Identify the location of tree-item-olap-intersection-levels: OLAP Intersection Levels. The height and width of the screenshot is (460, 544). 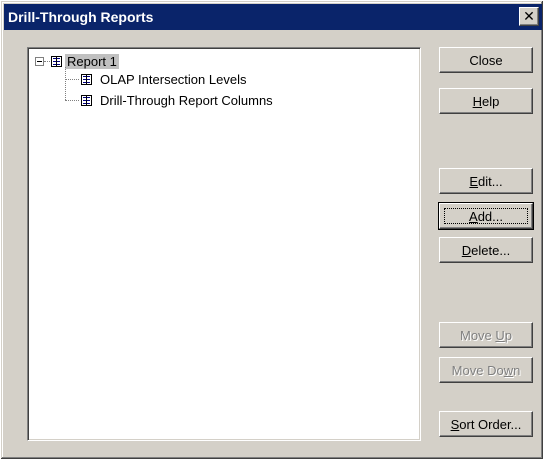
(173, 79).